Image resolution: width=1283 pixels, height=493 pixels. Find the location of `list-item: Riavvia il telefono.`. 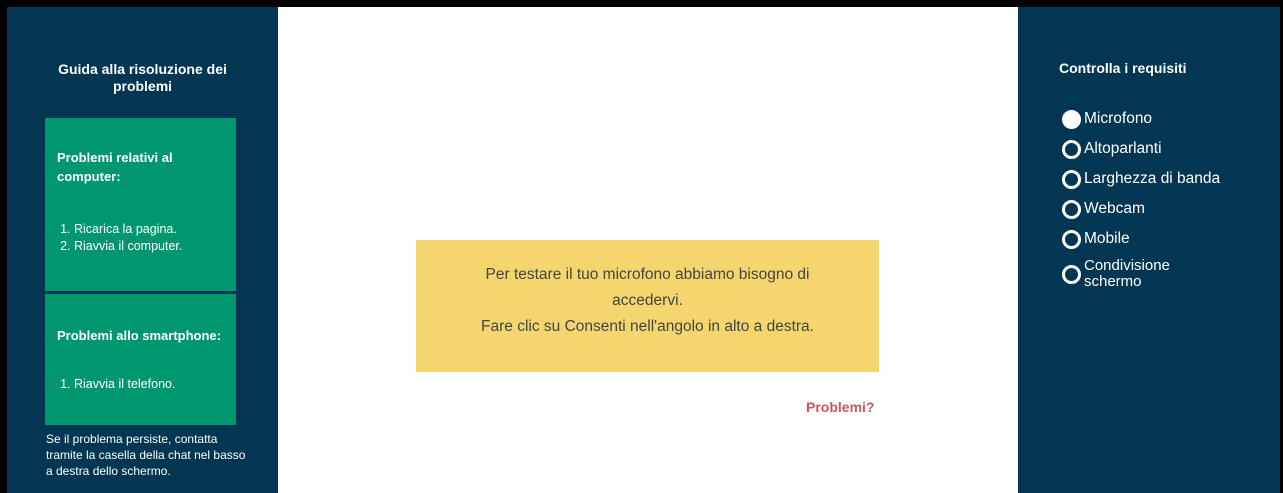

list-item: Riavvia il telefono. is located at coordinates (124, 384).